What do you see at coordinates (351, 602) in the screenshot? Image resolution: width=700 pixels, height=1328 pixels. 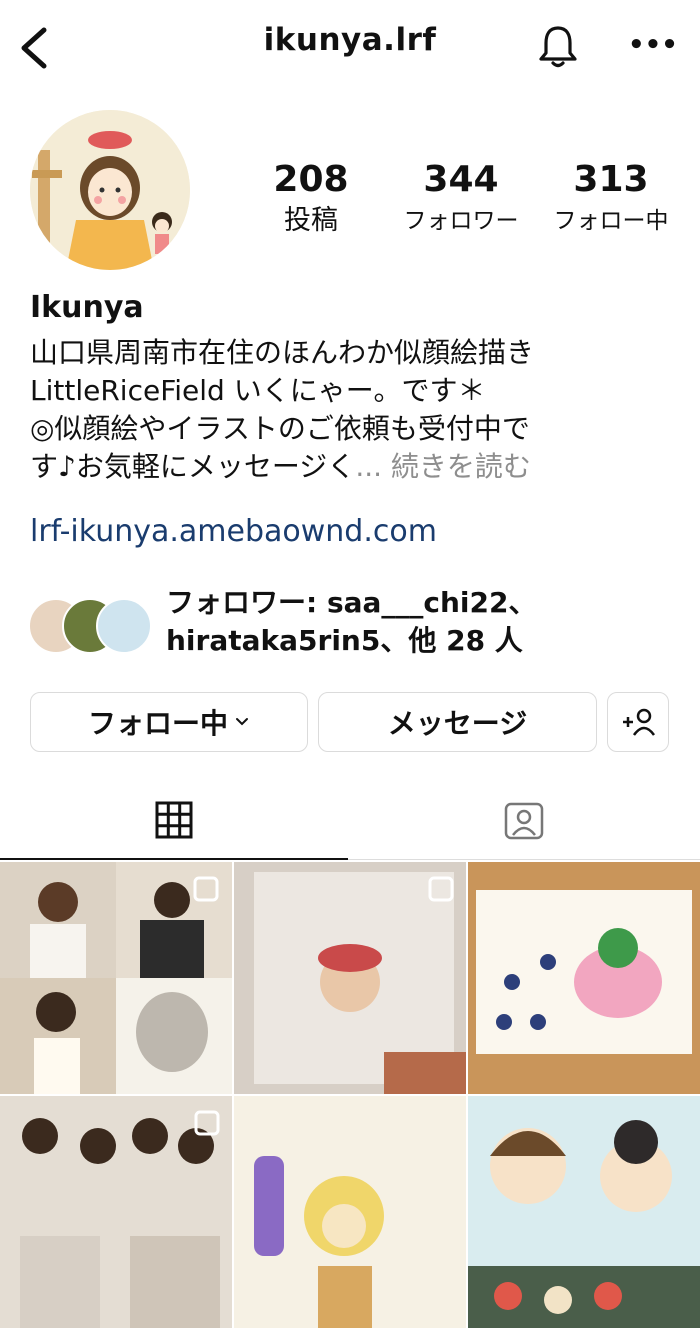 I see `followed-by-line: フォロワー: saa___chi22、` at bounding box center [351, 602].